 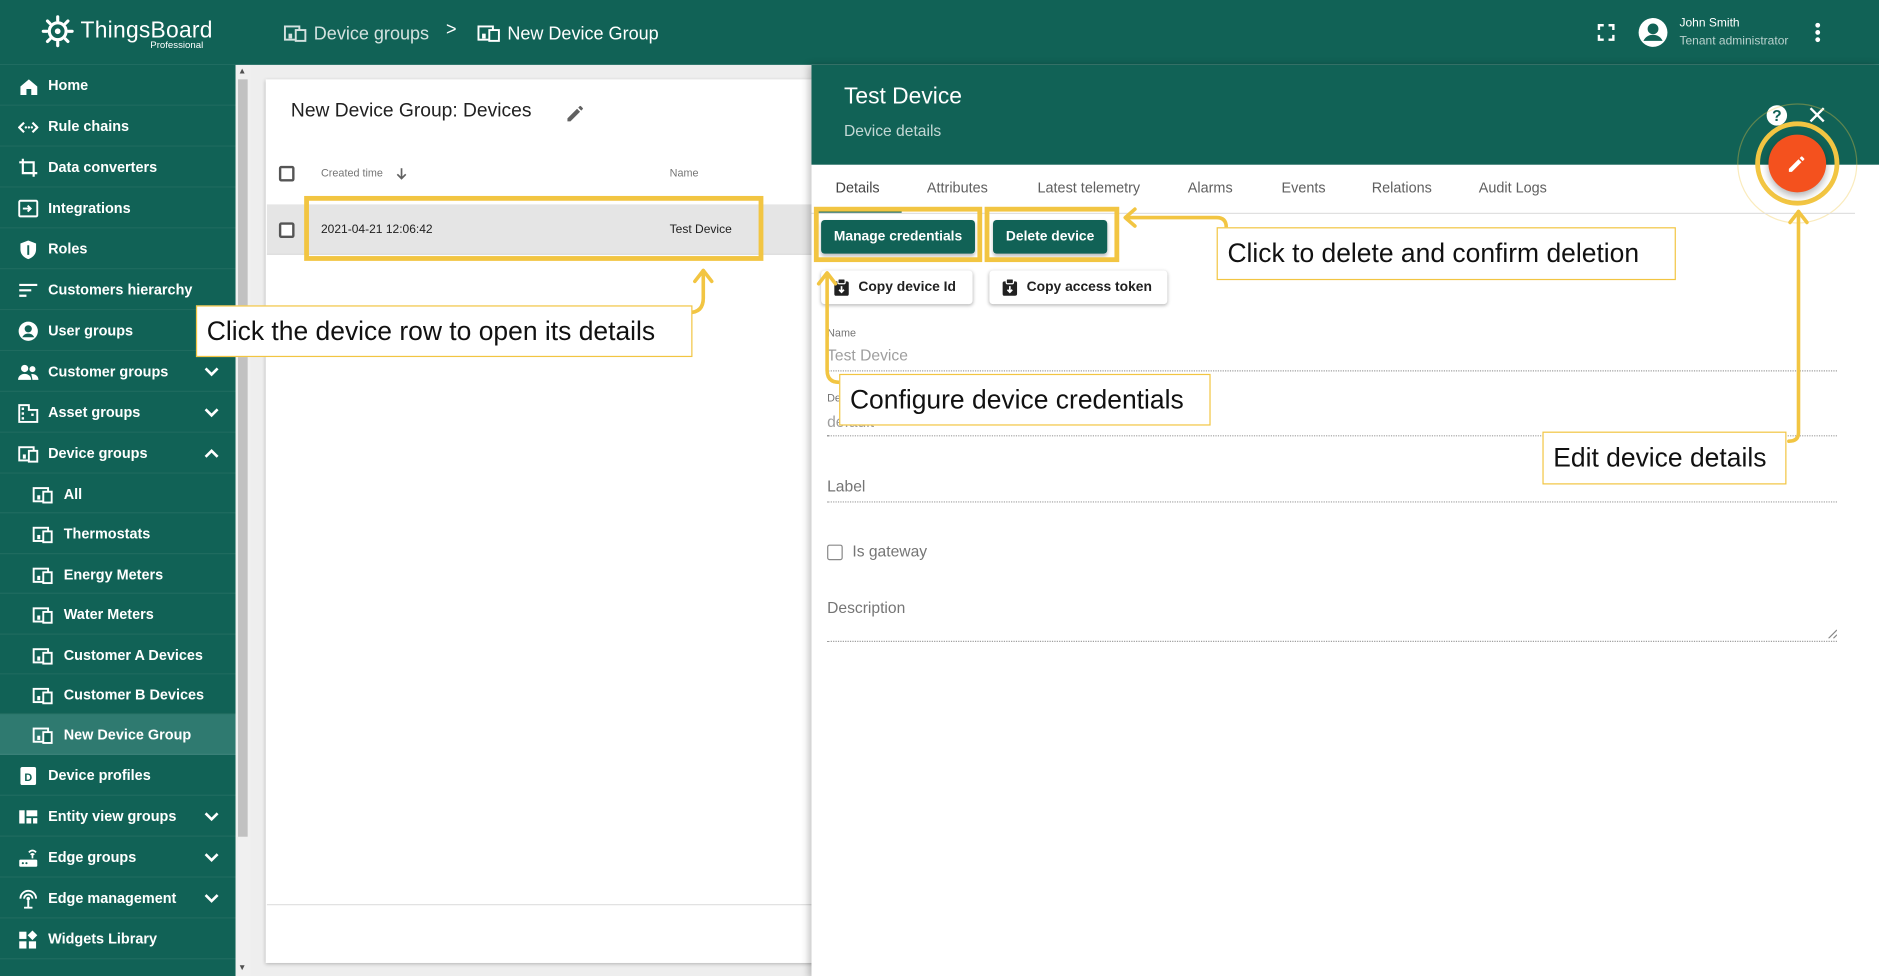 What do you see at coordinates (576, 113) in the screenshot?
I see `edit-icon` at bounding box center [576, 113].